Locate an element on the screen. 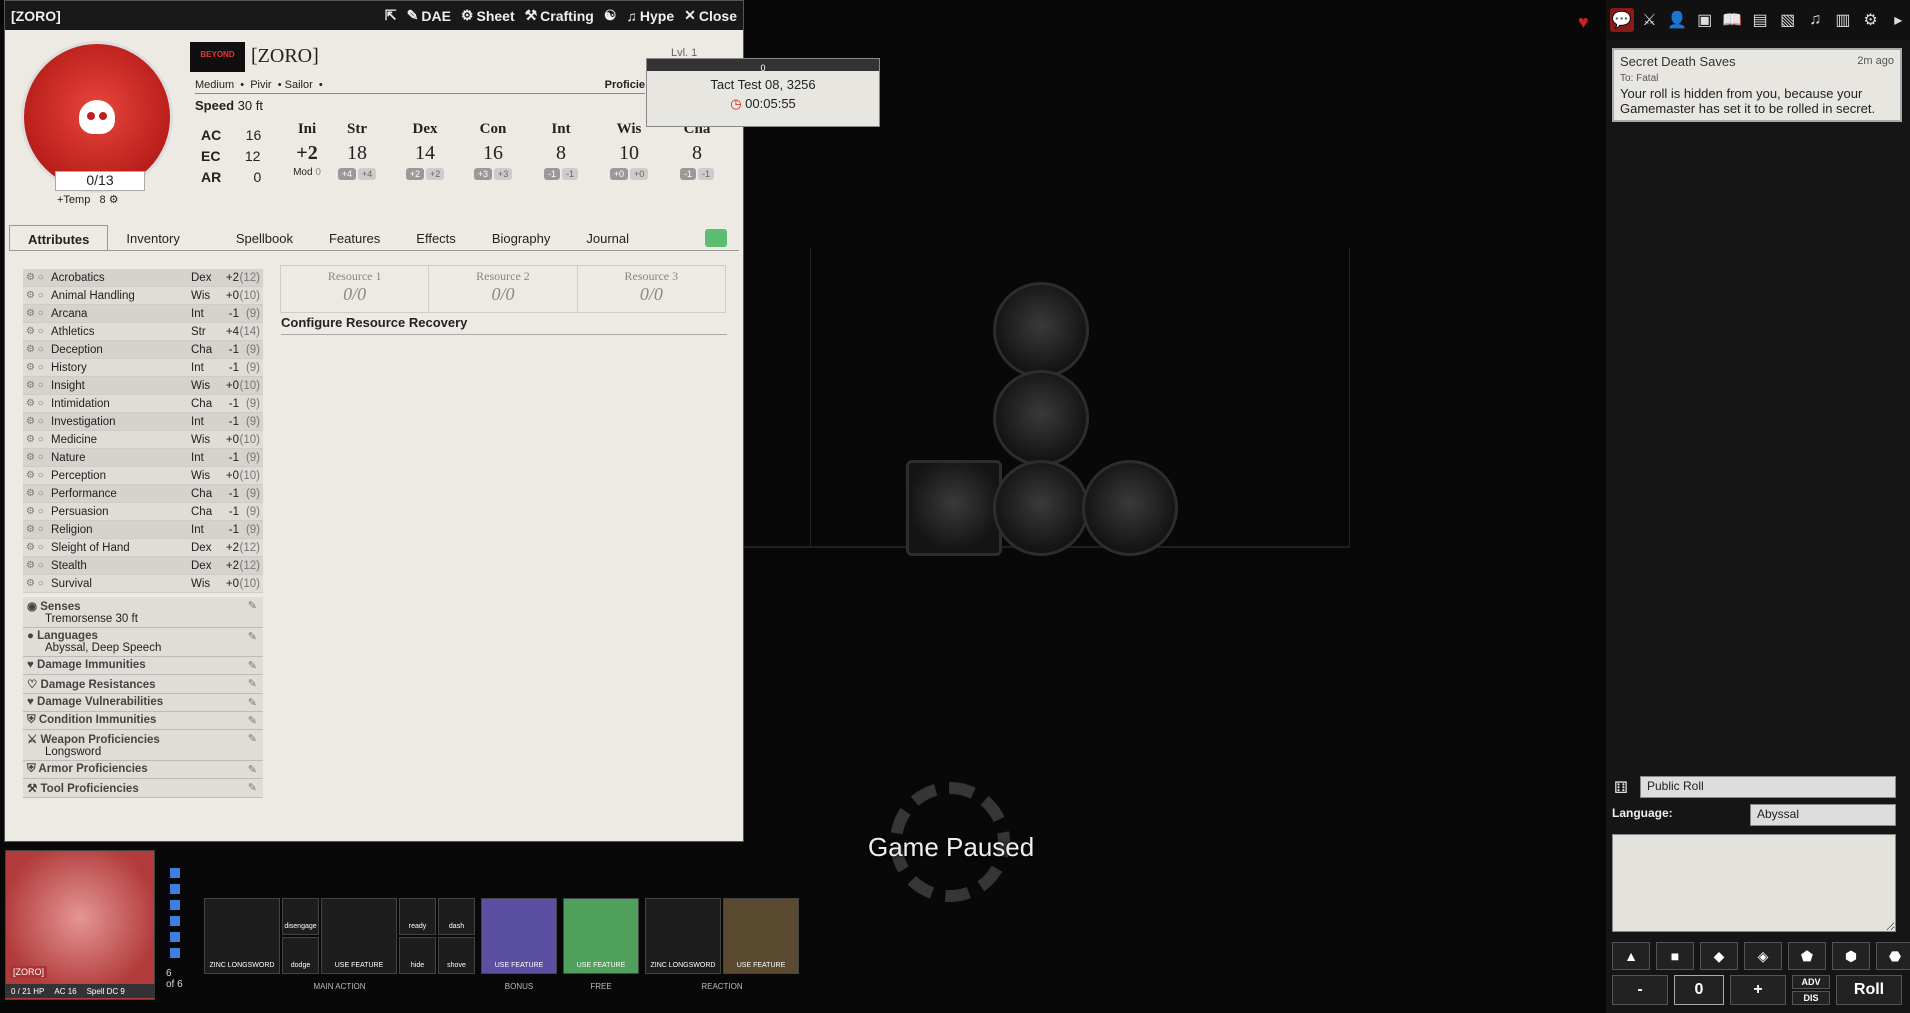 Image resolution: width=1910 pixels, height=1013 pixels. tables-icon: ▤ is located at coordinates (1760, 20).